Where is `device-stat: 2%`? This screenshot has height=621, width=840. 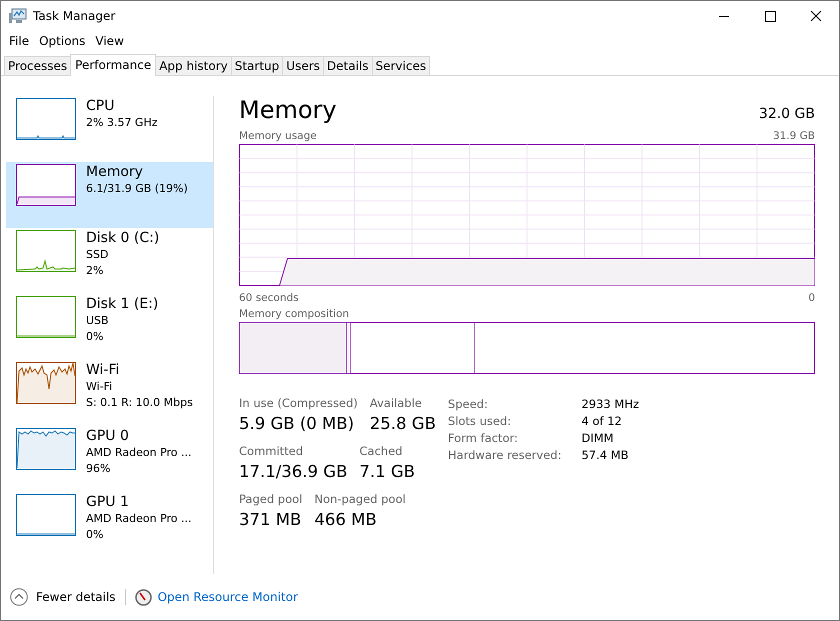 device-stat: 2% is located at coordinates (95, 271).